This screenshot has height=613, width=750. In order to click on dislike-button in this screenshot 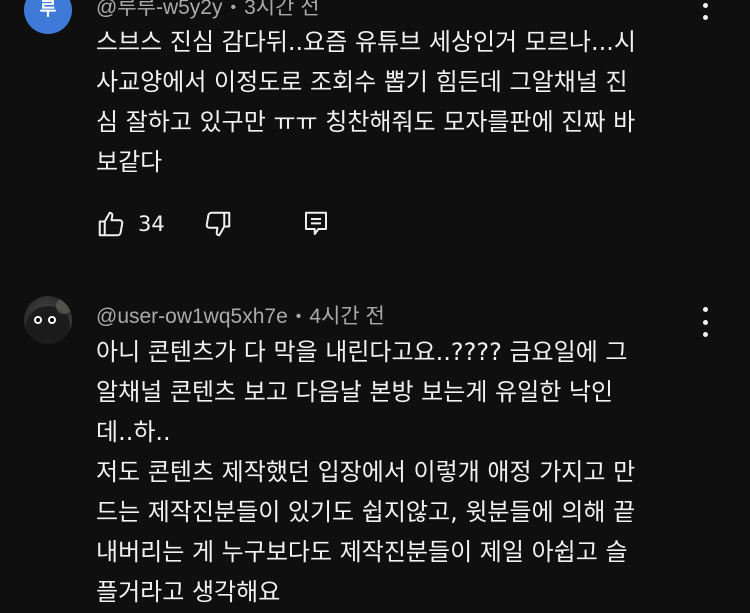, I will do `click(218, 224)`.